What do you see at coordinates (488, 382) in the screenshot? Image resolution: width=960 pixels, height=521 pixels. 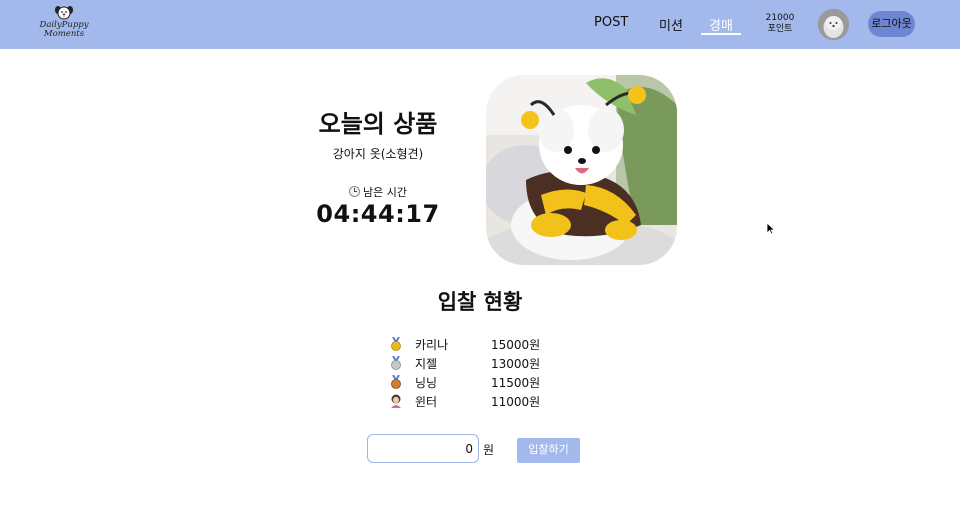 I see `bid-row: 닝닝 11500원` at bounding box center [488, 382].